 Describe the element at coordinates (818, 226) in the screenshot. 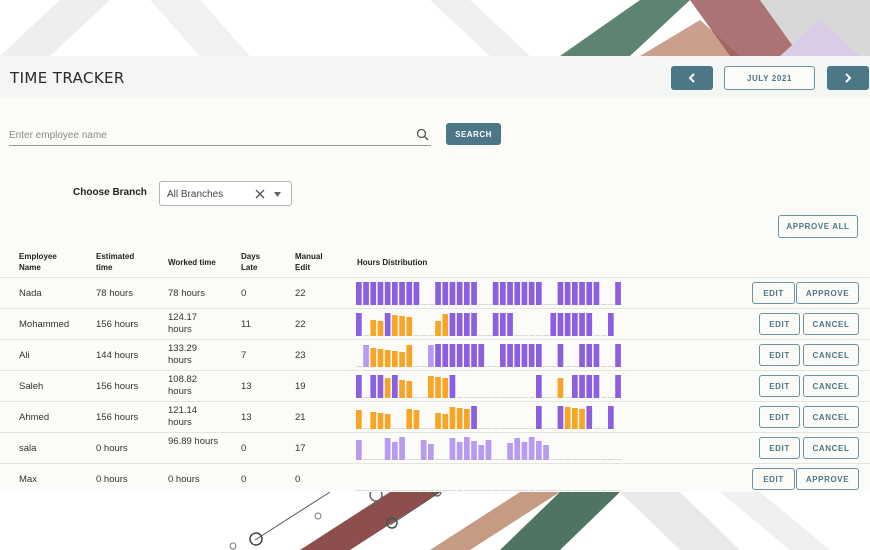

I see `approve-all-button: APPROVE ALL` at that location.